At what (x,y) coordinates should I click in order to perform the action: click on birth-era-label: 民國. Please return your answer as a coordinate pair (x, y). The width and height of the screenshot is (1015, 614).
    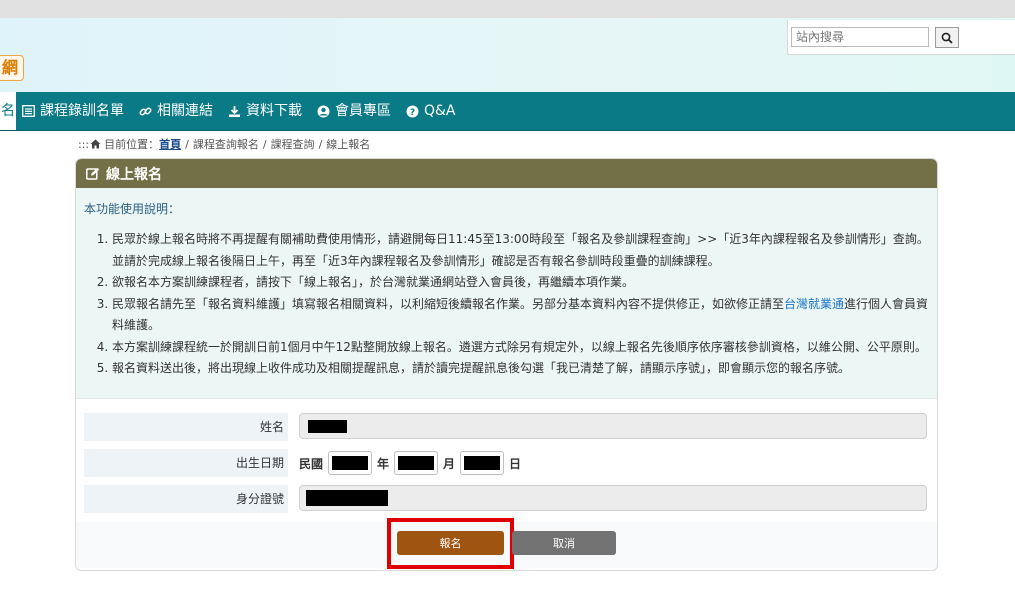
    Looking at the image, I should click on (311, 463).